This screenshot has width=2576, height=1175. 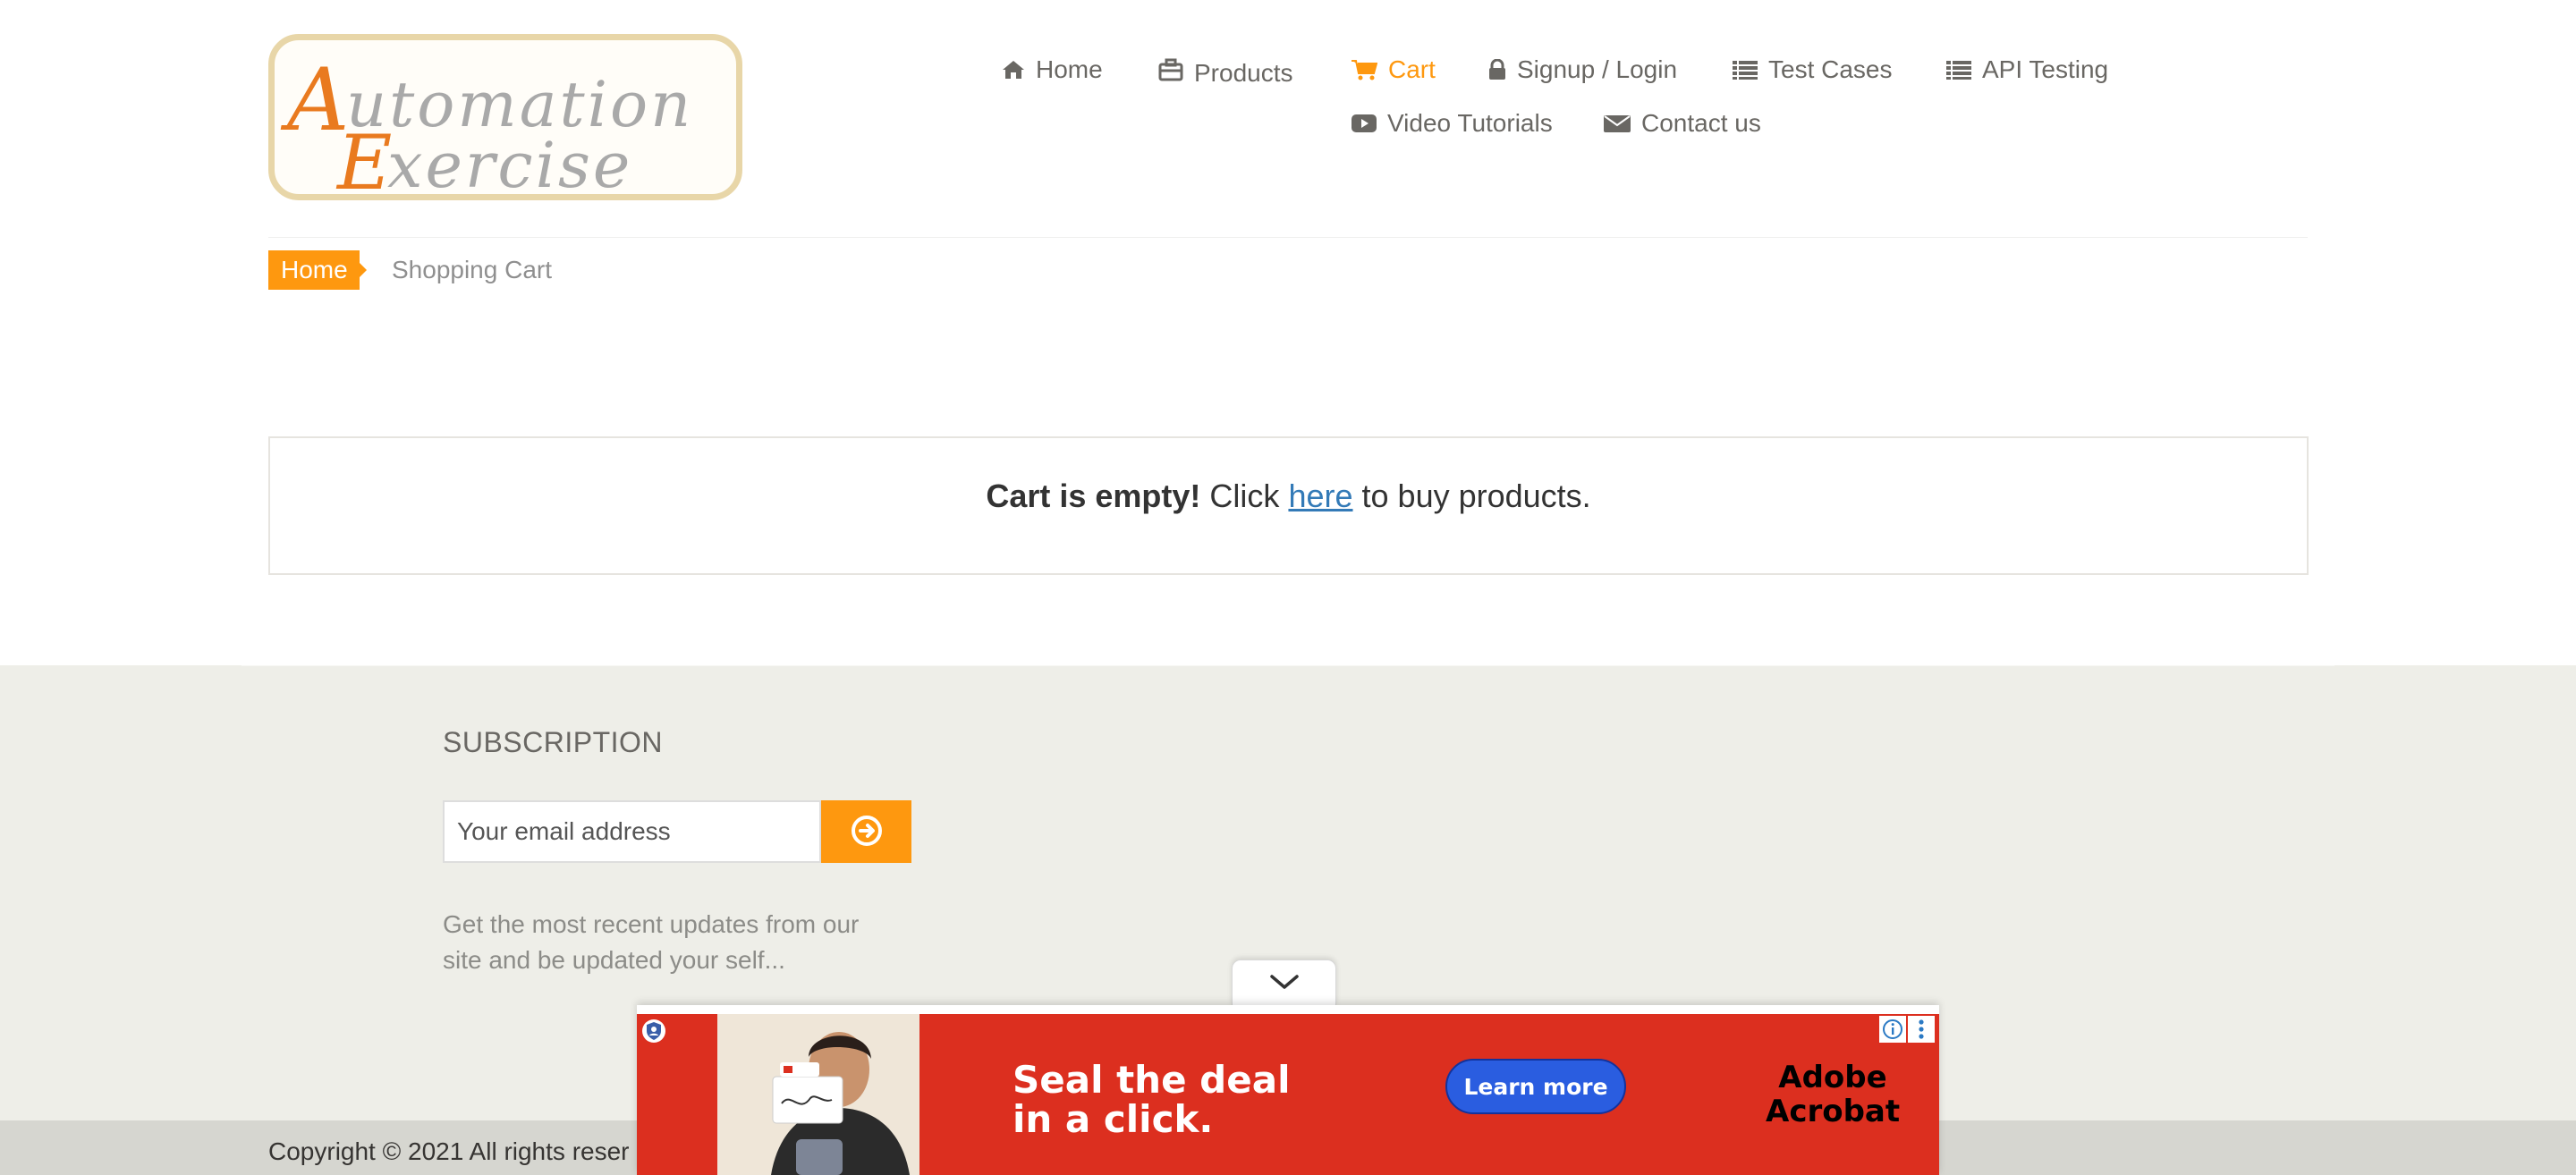 I want to click on chevron-down-icon, so click(x=1284, y=983).